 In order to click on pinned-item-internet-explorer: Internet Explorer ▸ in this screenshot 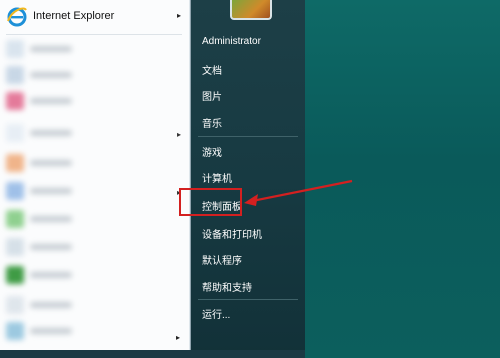, I will do `click(95, 16)`.